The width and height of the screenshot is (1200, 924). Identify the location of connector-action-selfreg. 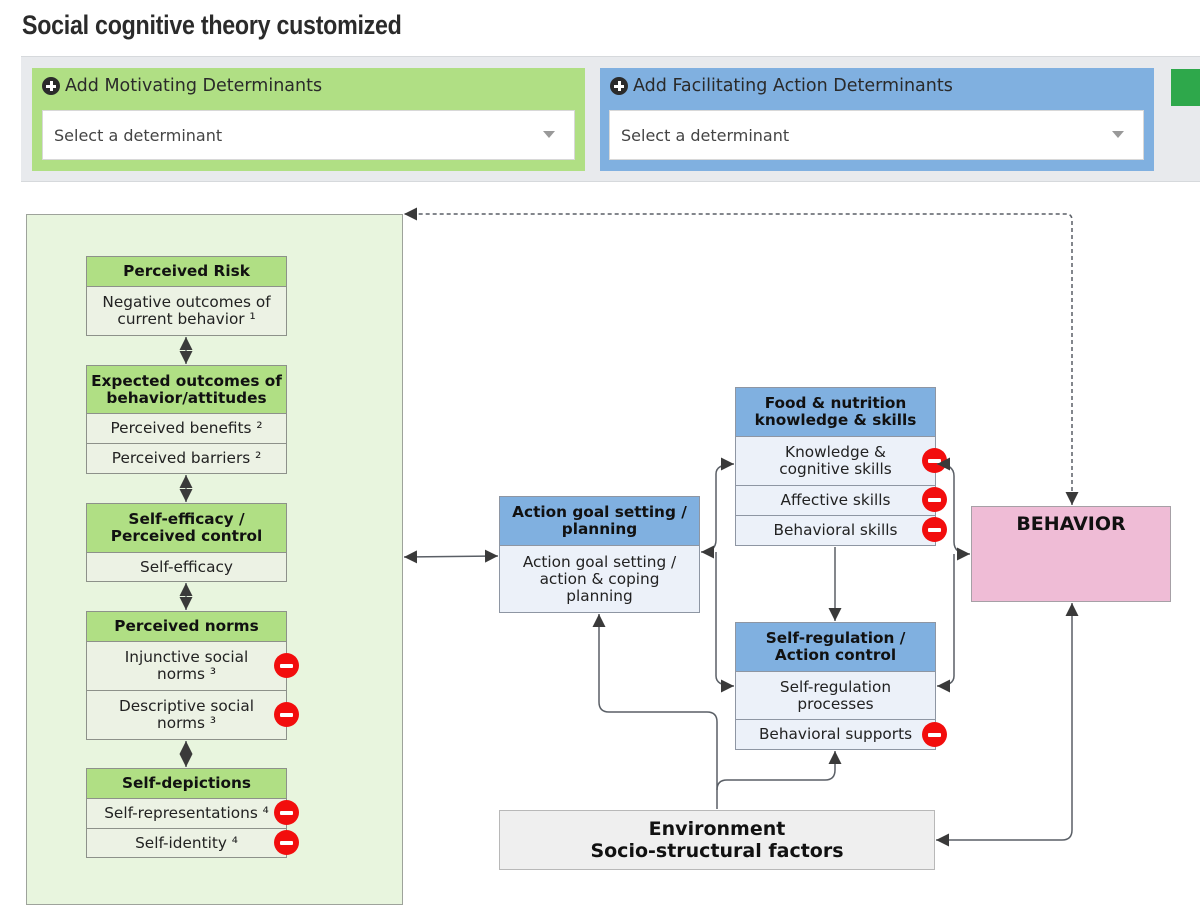
(725, 622).